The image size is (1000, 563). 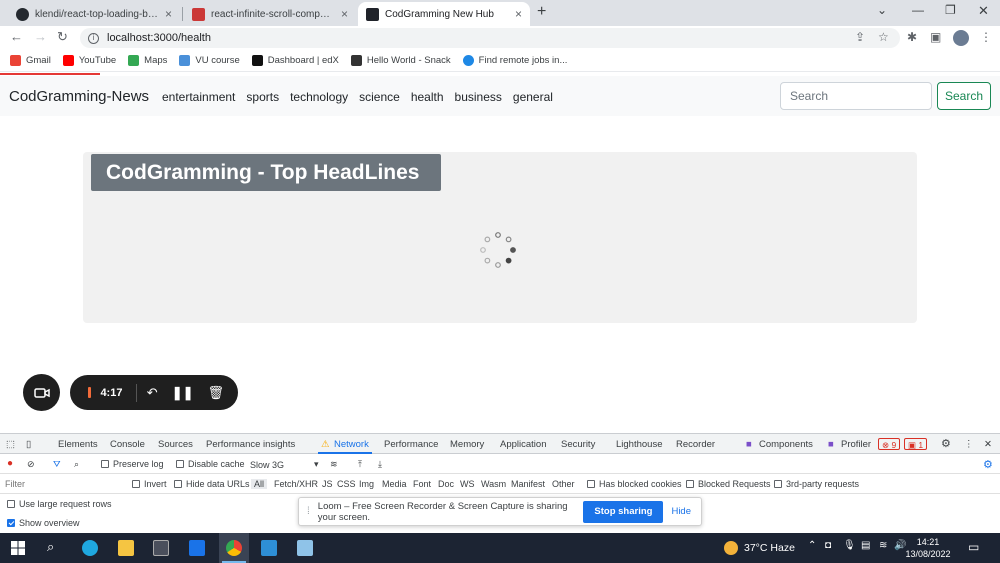 I want to click on microphone-icon: 🎙, so click(x=849, y=545).